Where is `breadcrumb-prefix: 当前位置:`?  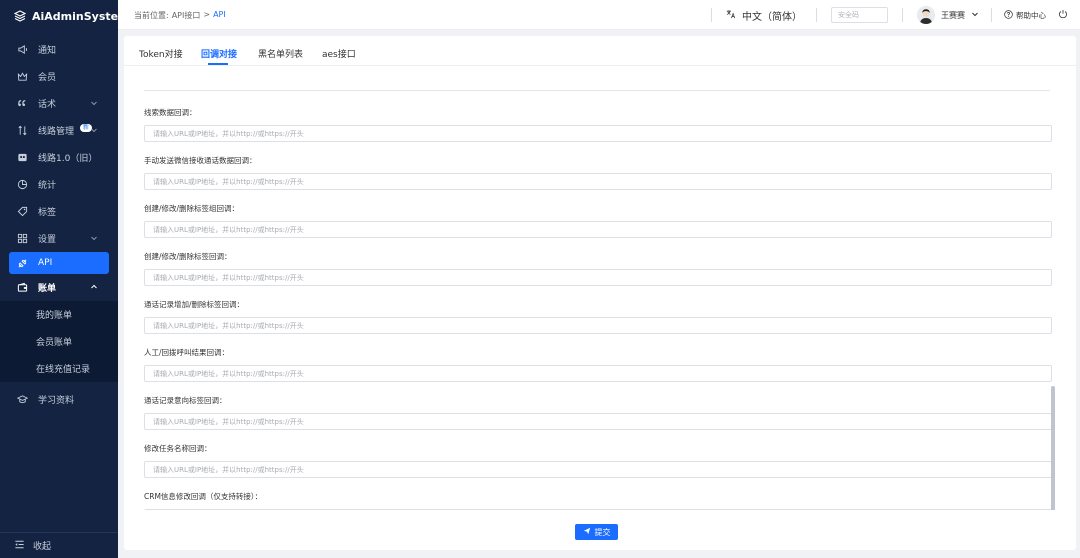 breadcrumb-prefix: 当前位置: is located at coordinates (151, 15).